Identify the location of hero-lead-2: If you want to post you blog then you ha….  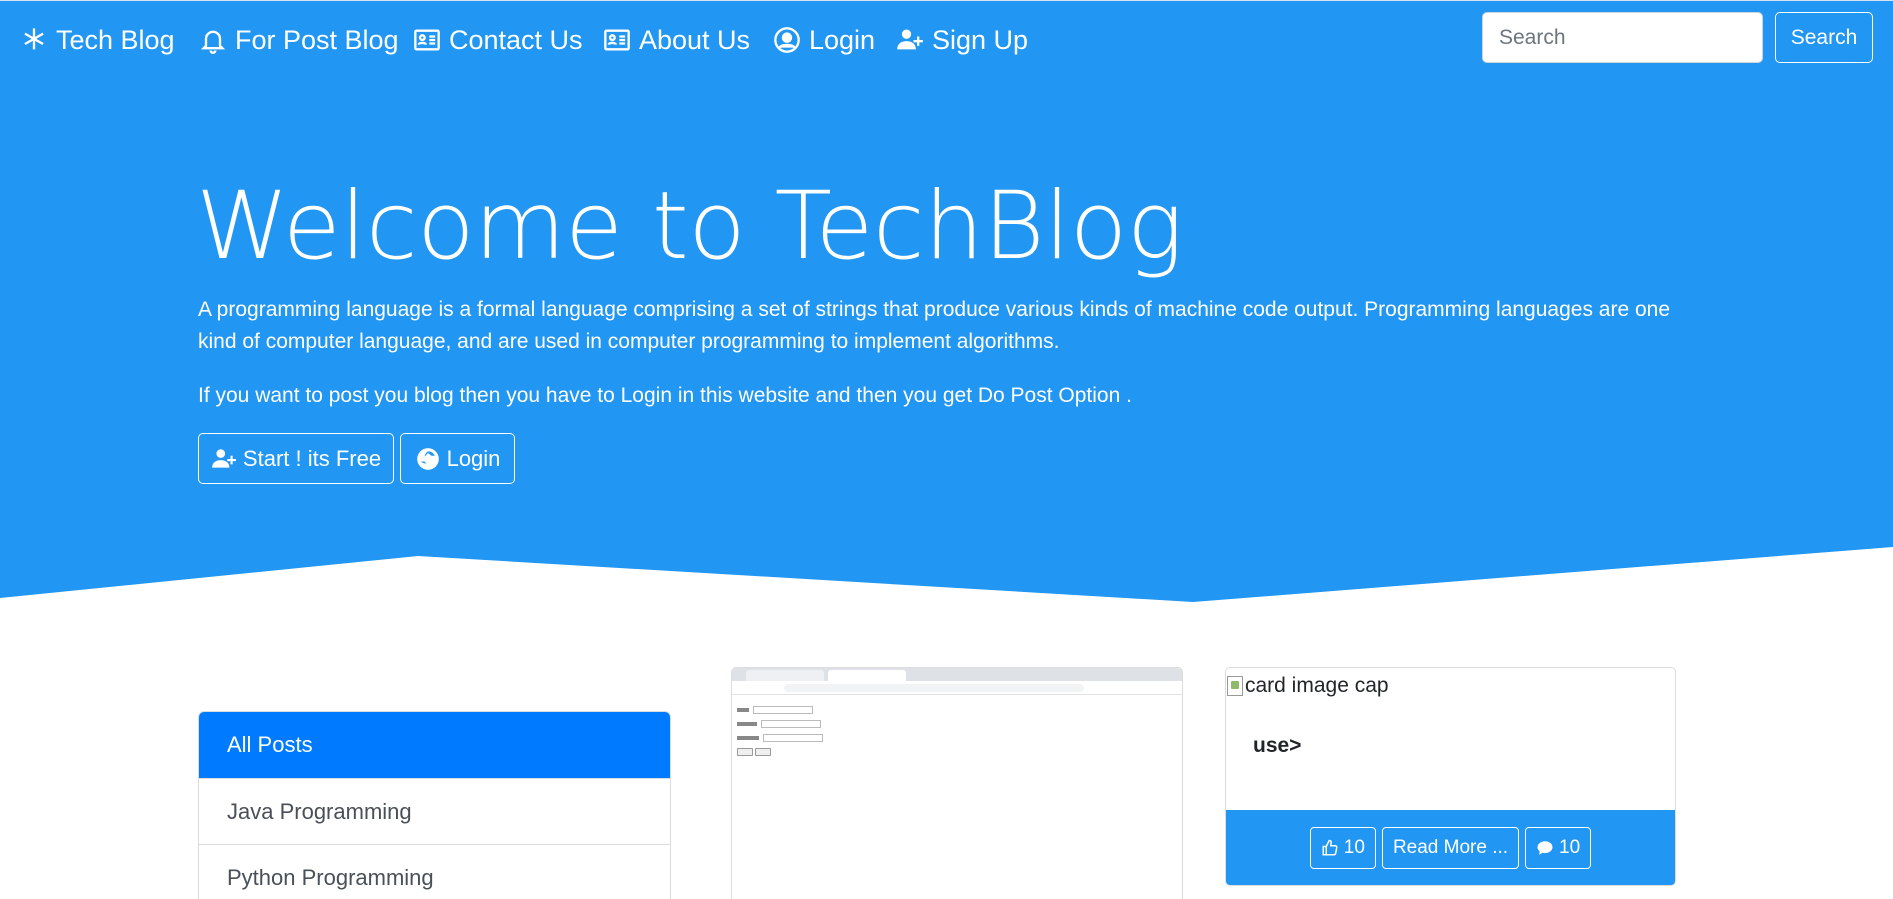
(665, 395).